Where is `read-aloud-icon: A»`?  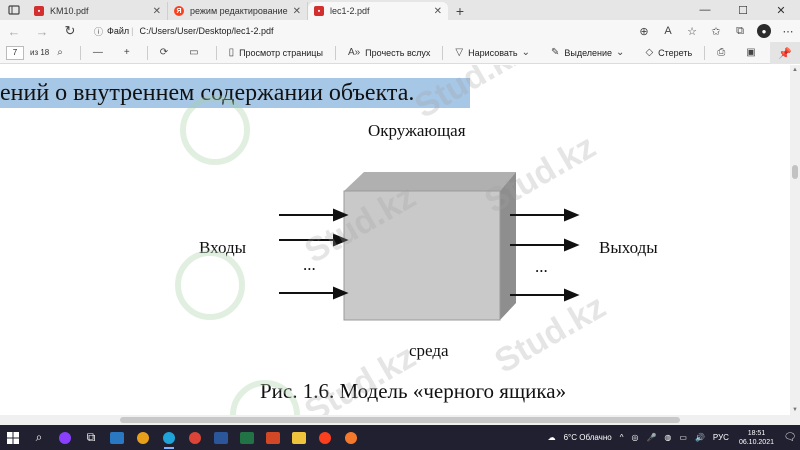
read-aloud-icon: A» is located at coordinates (354, 52).